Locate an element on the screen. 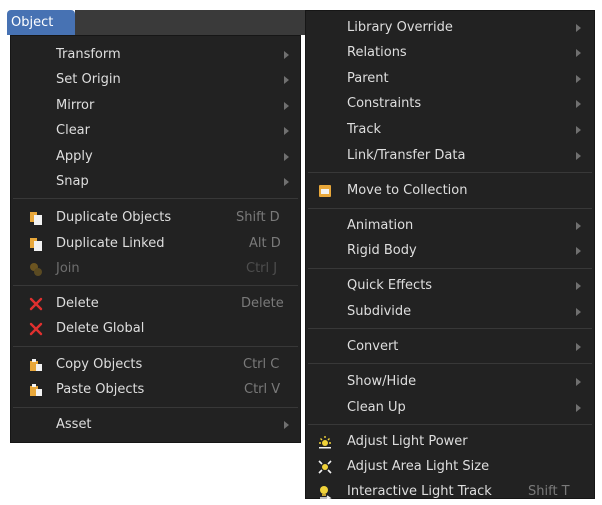 This screenshot has width=602, height=505. menu-item-label: Delete is located at coordinates (77, 303).